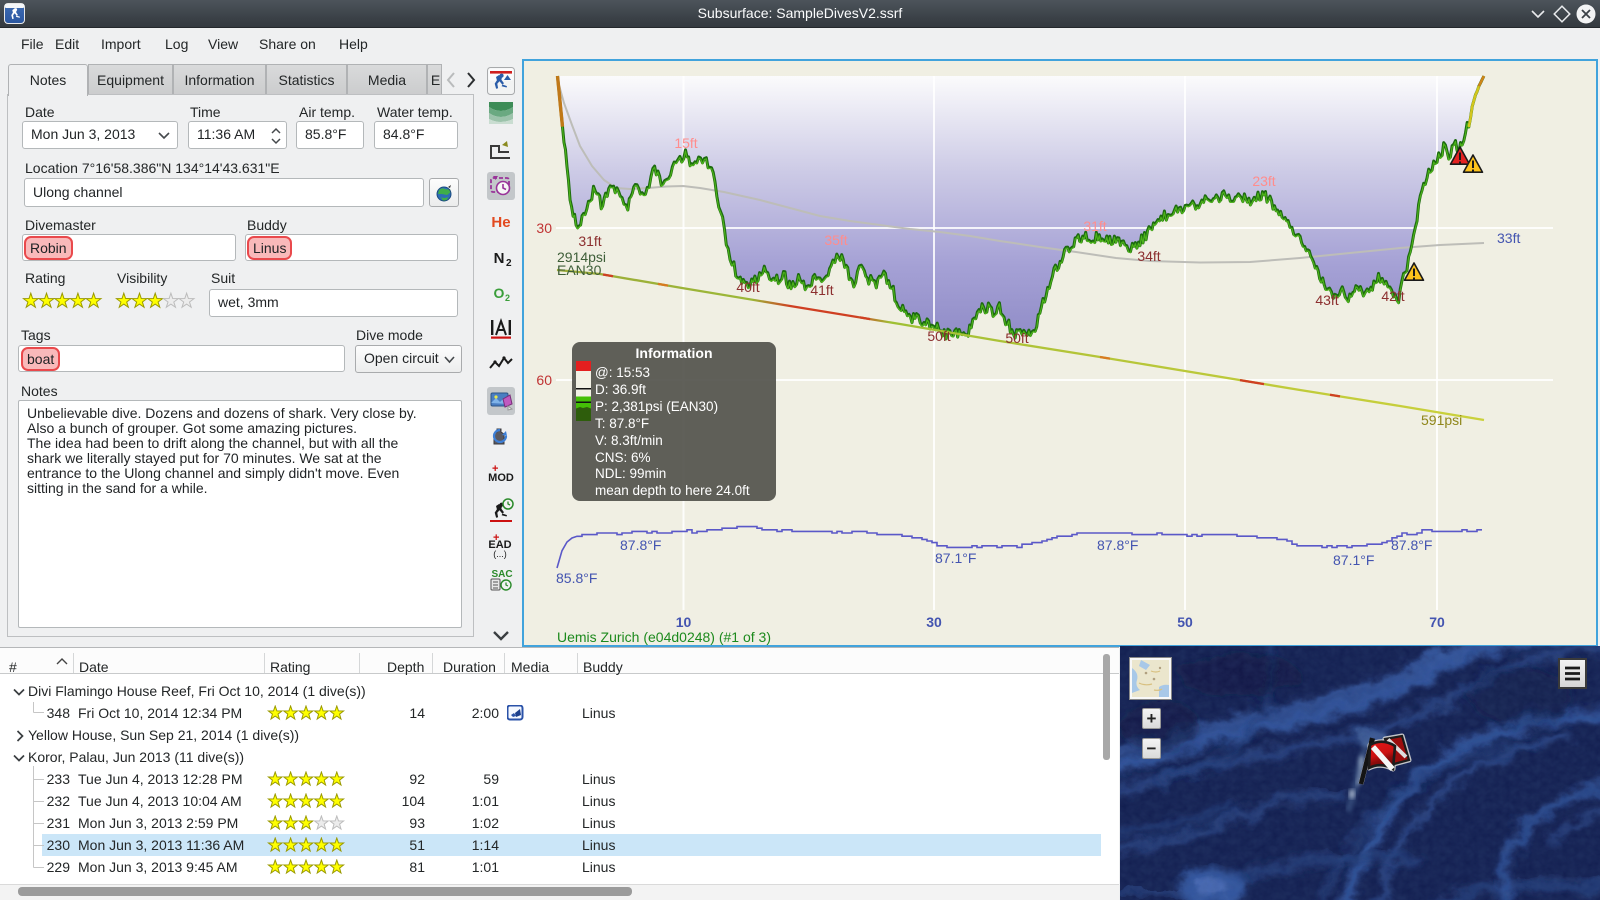  Describe the element at coordinates (684, 622) in the screenshot. I see `svg-text: 10` at that location.